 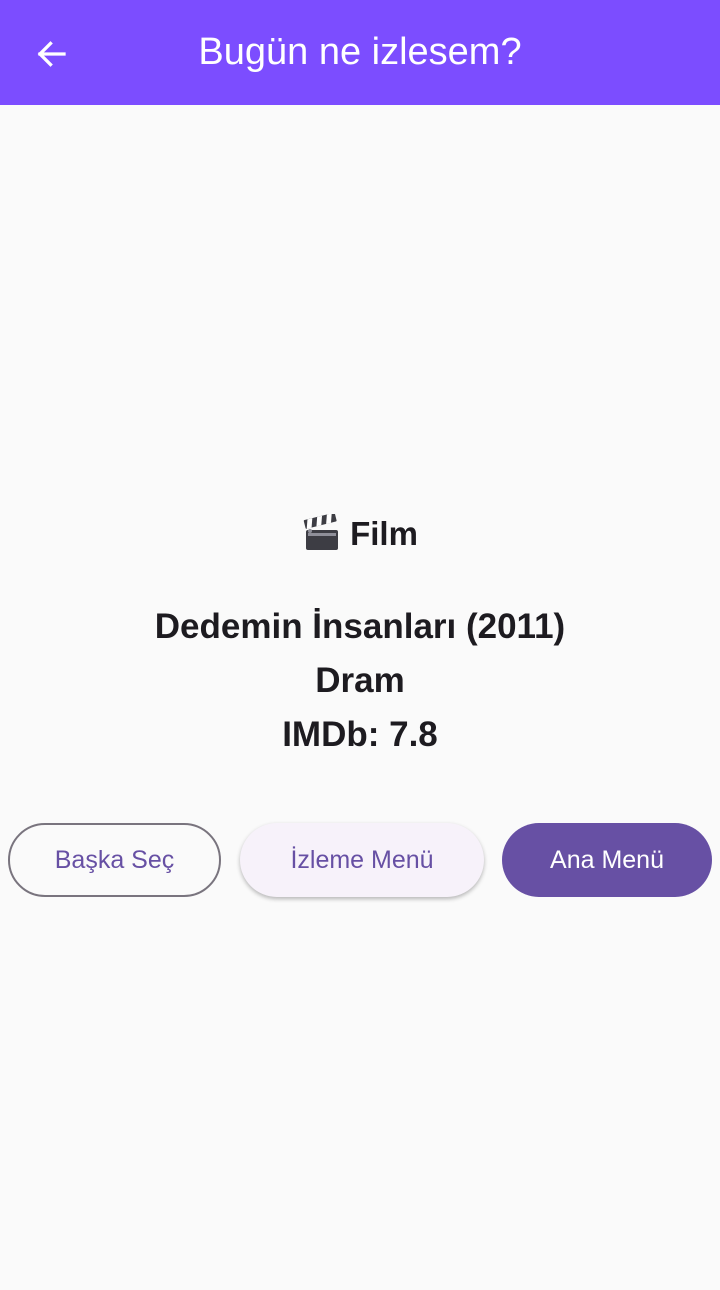 What do you see at coordinates (384, 533) in the screenshot?
I see `content-type-label: Film` at bounding box center [384, 533].